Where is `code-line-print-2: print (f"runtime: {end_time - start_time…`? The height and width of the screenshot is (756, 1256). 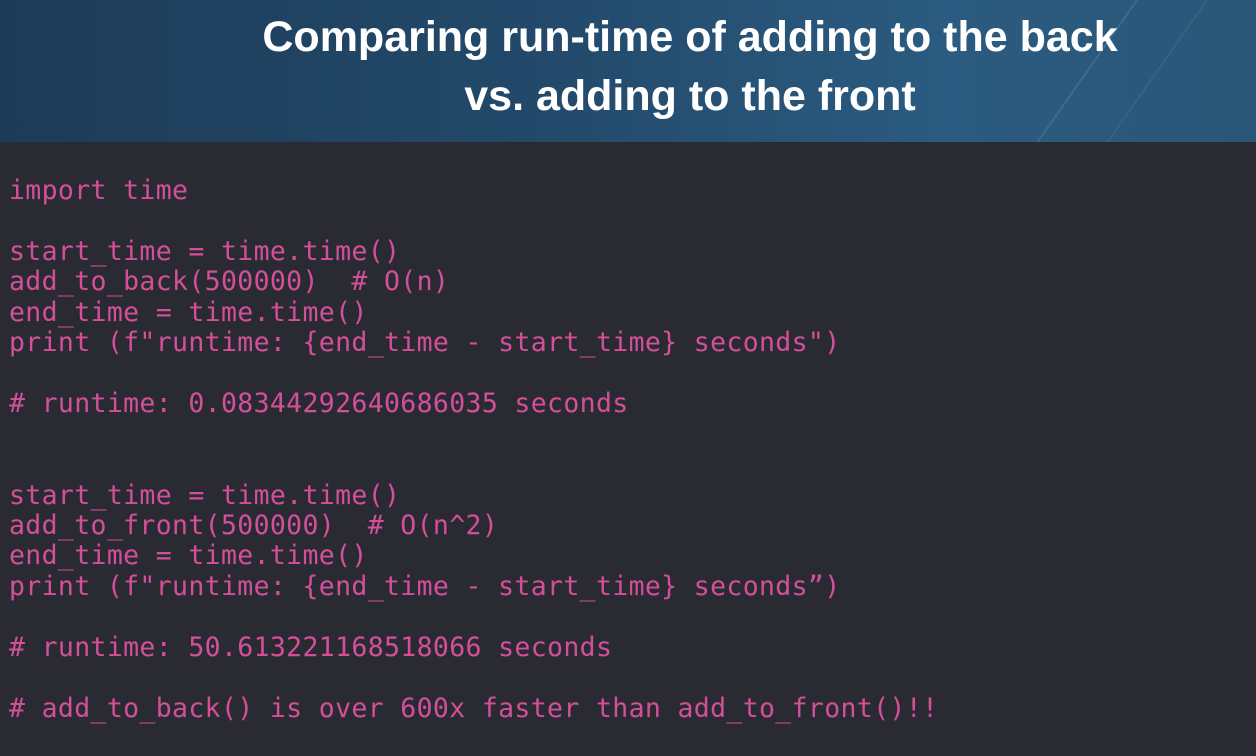
code-line-print-2: print (f"runtime: {end_time - start_time… is located at coordinates (425, 586).